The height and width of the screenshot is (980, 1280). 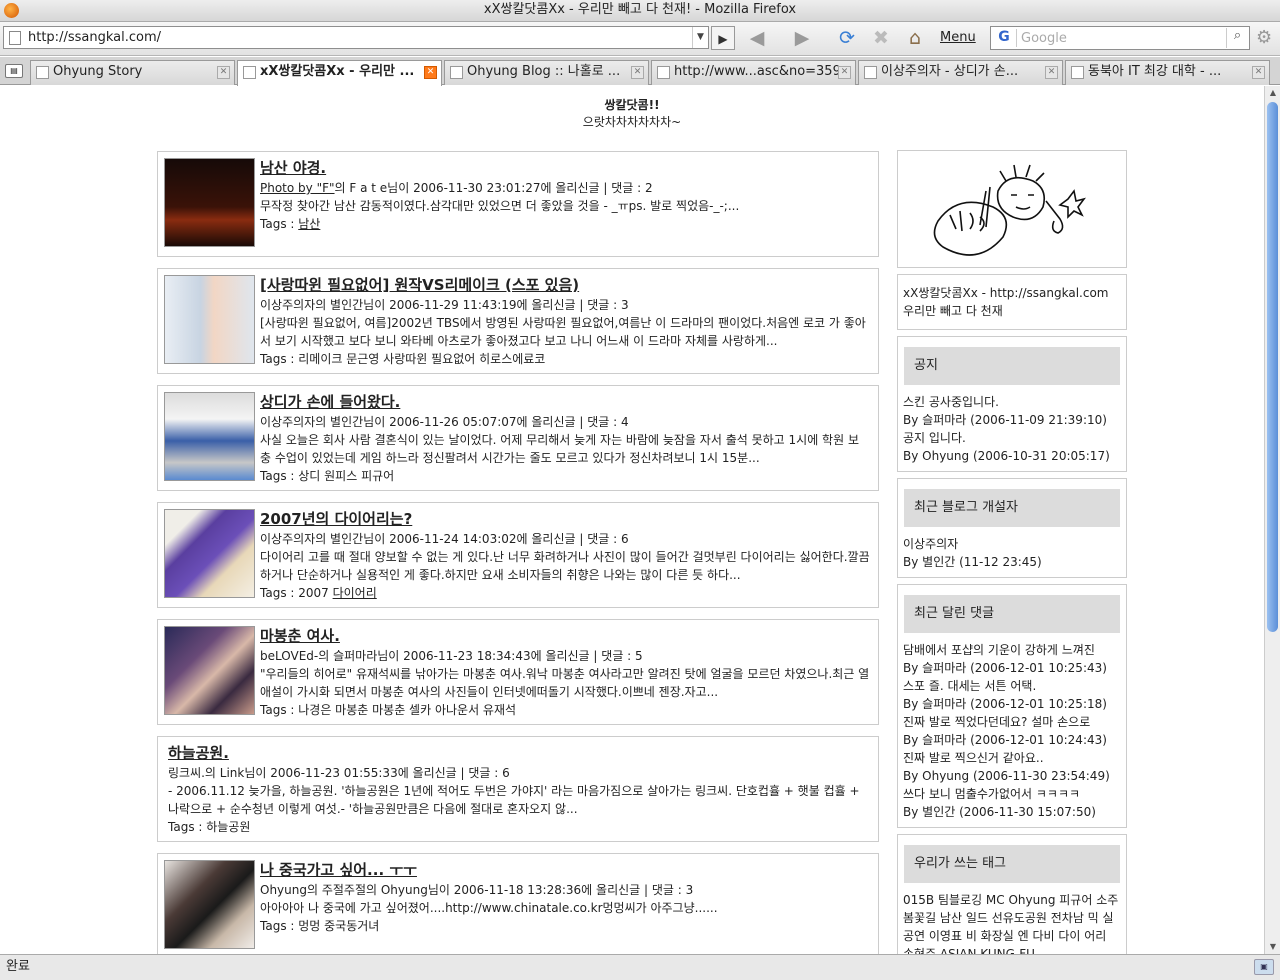 What do you see at coordinates (407, 710) in the screenshot?
I see `tag-list: 나경은 마봉춘 마봉춘 셀카 아나운서 유재석` at bounding box center [407, 710].